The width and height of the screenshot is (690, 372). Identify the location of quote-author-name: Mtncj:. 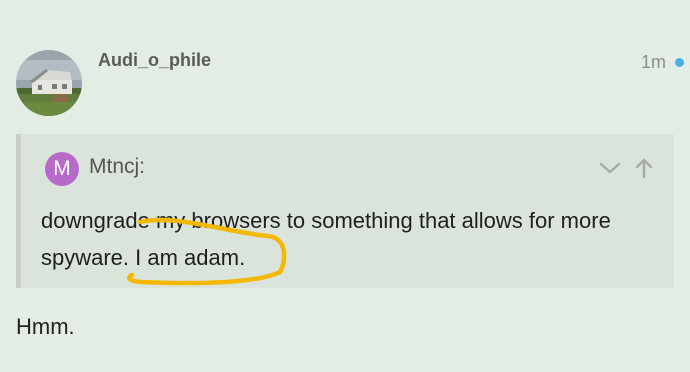
(117, 167).